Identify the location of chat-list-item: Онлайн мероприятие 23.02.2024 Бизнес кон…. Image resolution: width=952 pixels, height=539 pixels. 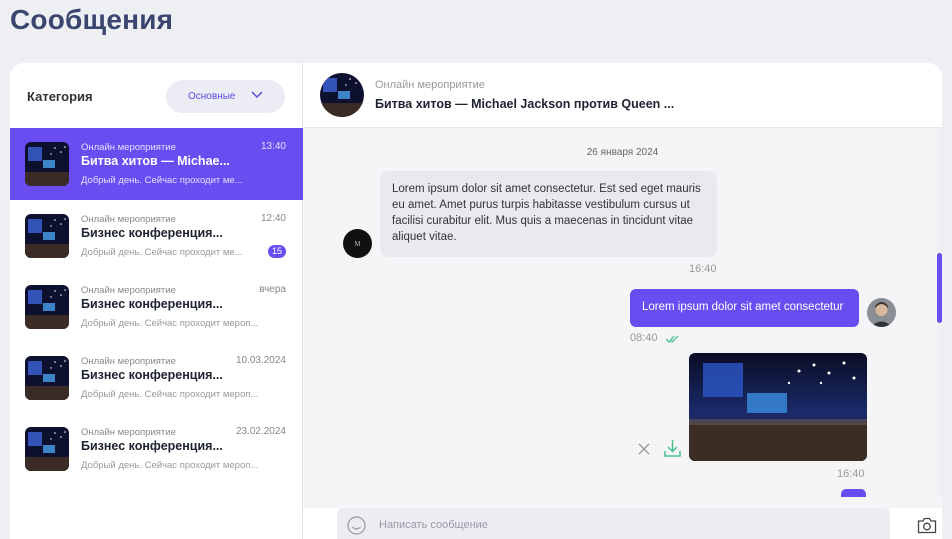
(156, 448).